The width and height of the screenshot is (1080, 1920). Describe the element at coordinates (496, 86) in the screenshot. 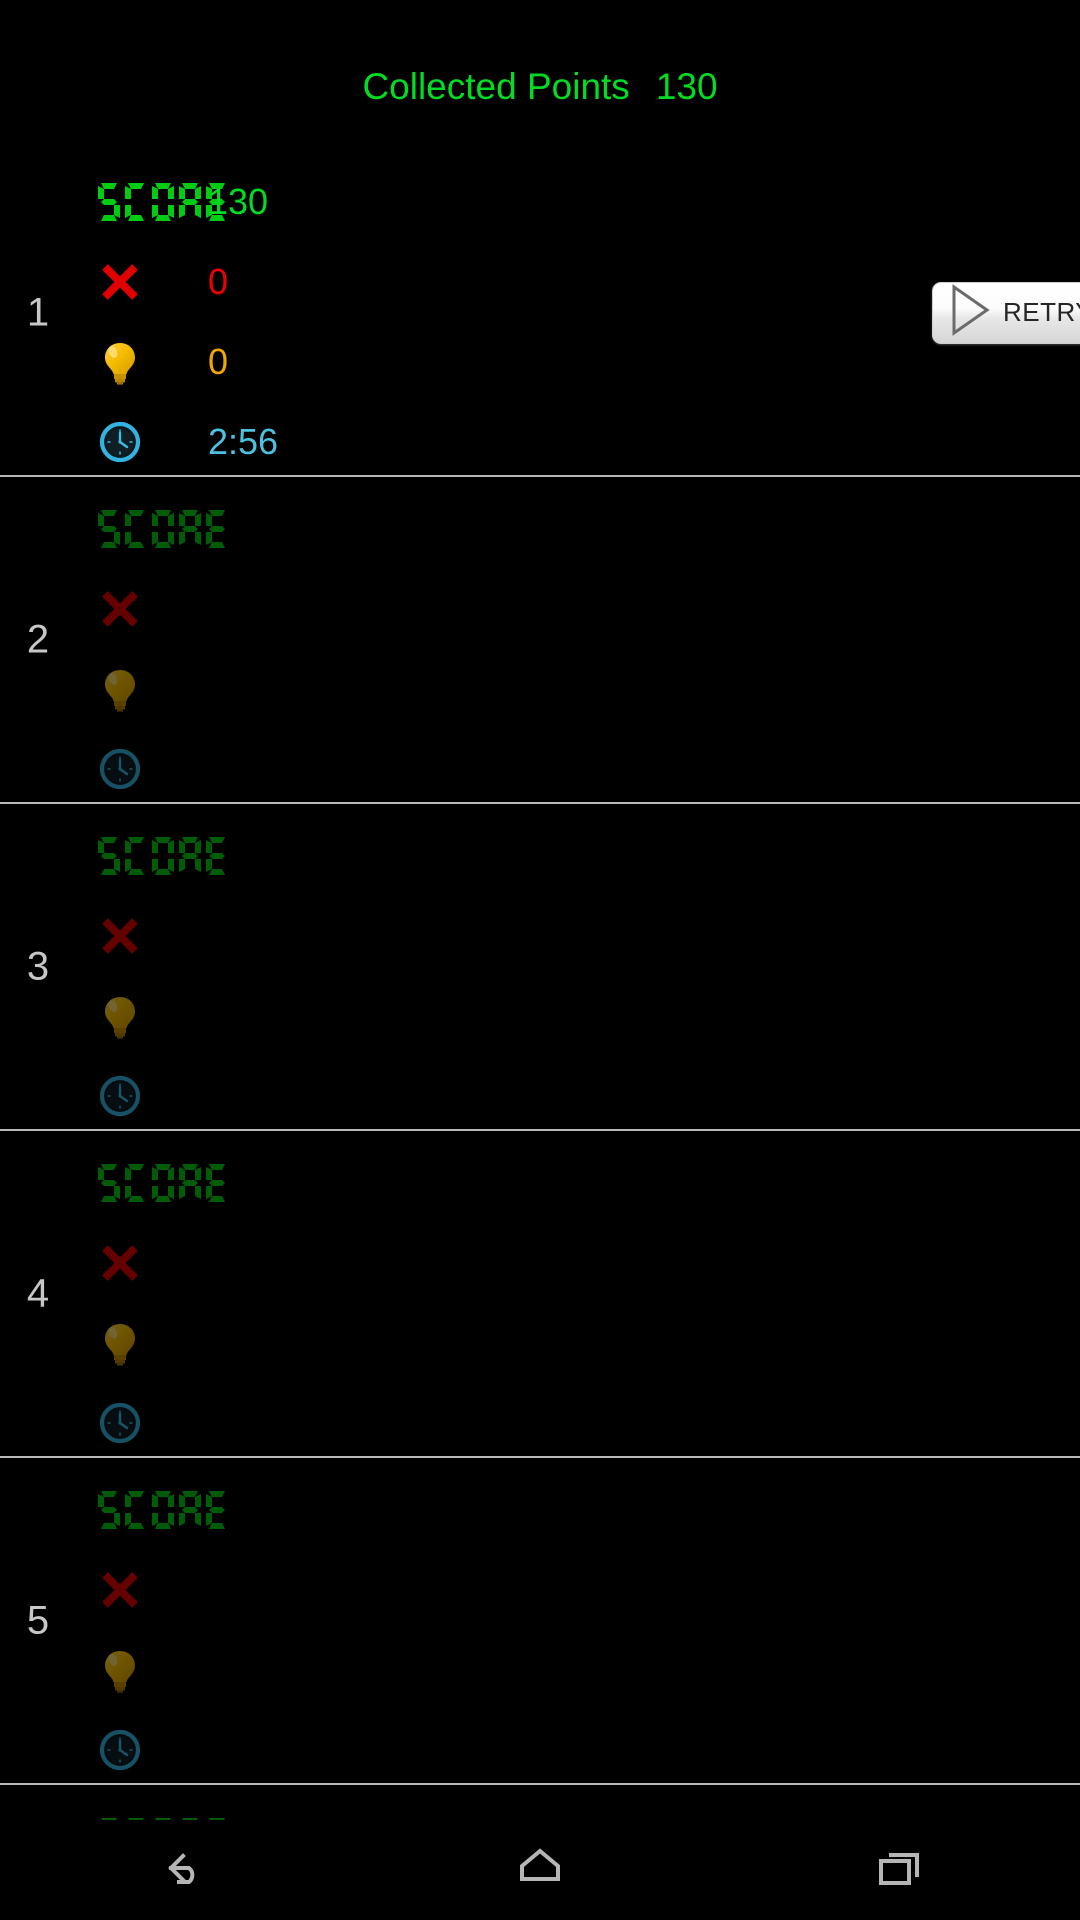

I see `collected-points-label: Collected Points` at that location.